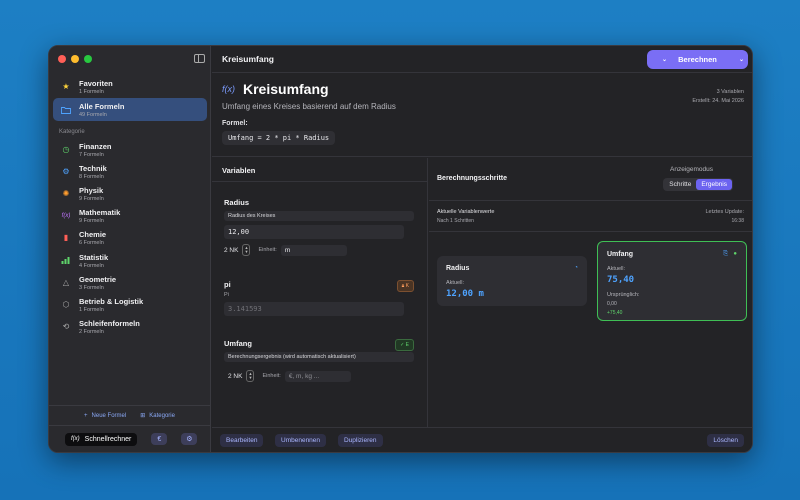 This screenshot has height=500, width=800. I want to click on sidebar-item-count: 9 Formeln, so click(91, 220).